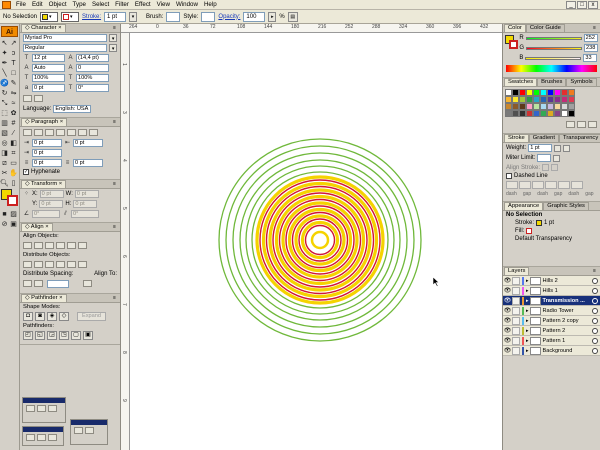 This screenshot has height=450, width=600. What do you see at coordinates (579, 138) in the screenshot?
I see `tab-transparency: Transparency` at bounding box center [579, 138].